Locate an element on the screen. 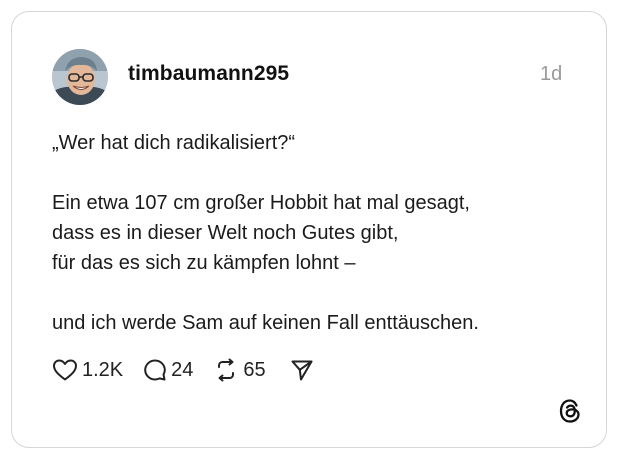  post-actions: 1.2K 24 65 is located at coordinates (183, 370).